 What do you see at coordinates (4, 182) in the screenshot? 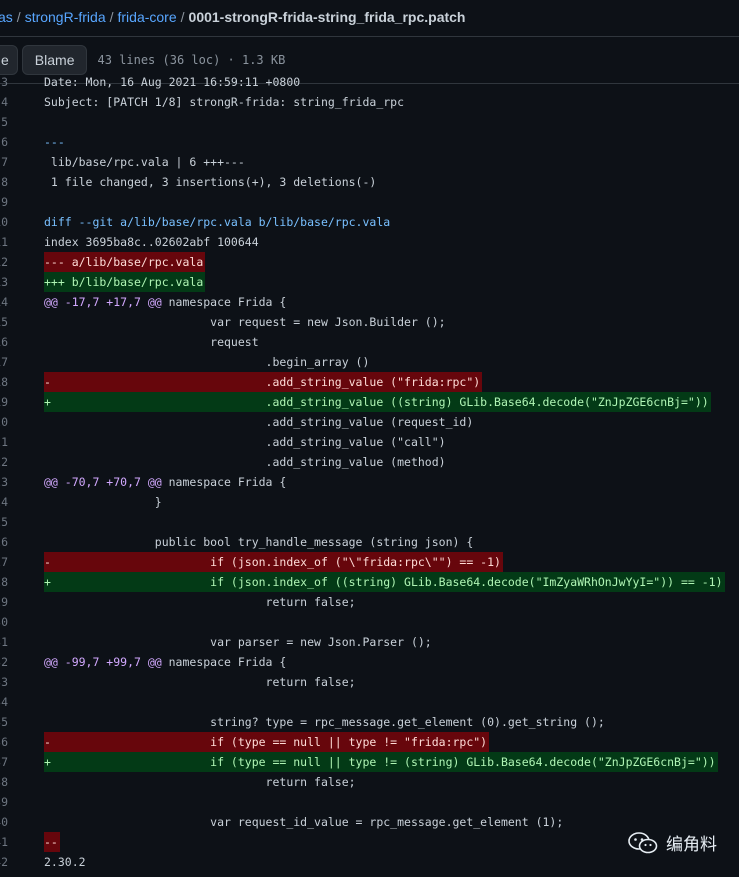
I see `line-number: 8` at bounding box center [4, 182].